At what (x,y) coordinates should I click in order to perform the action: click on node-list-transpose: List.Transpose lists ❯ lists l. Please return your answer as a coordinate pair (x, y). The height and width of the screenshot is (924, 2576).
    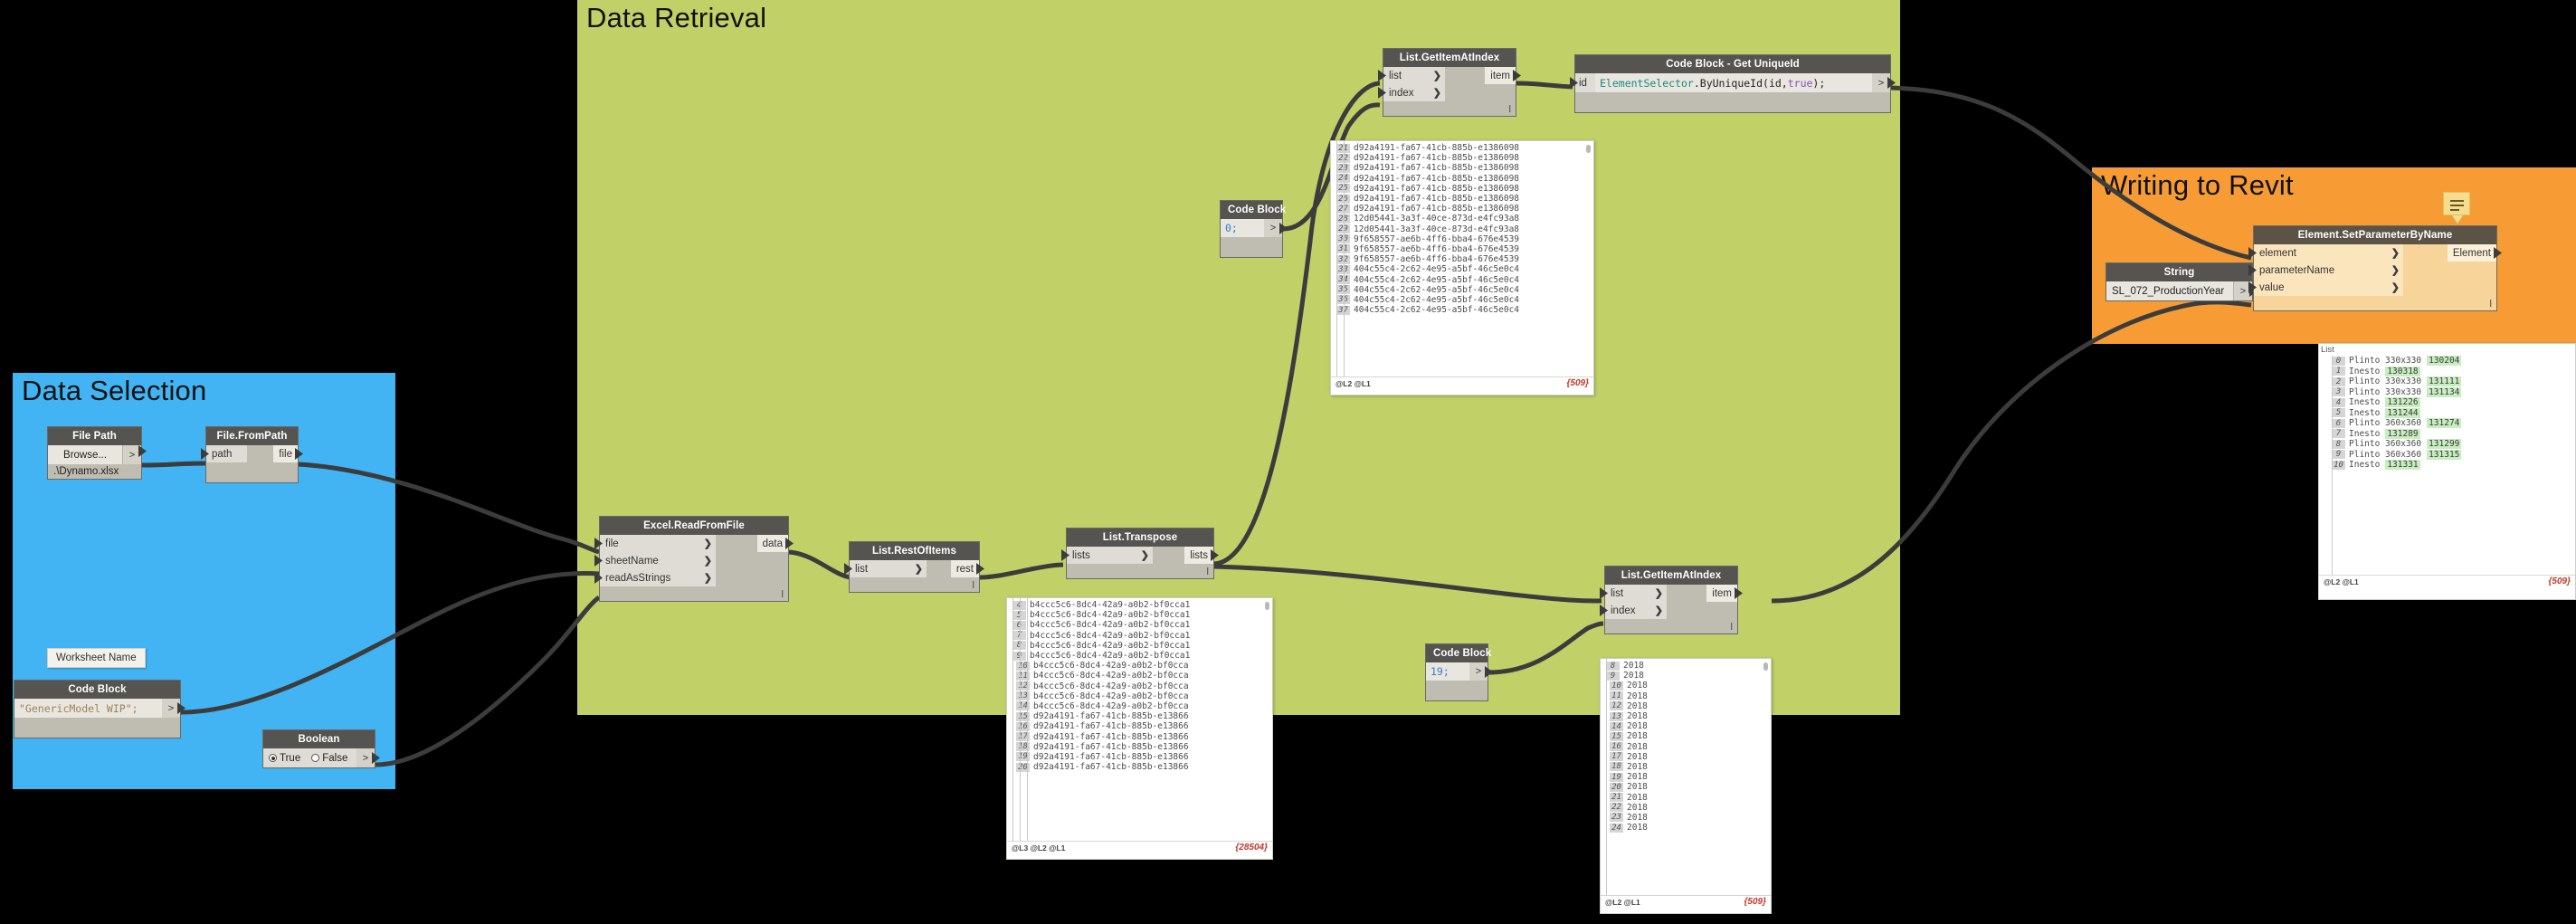
    Looking at the image, I should click on (1140, 553).